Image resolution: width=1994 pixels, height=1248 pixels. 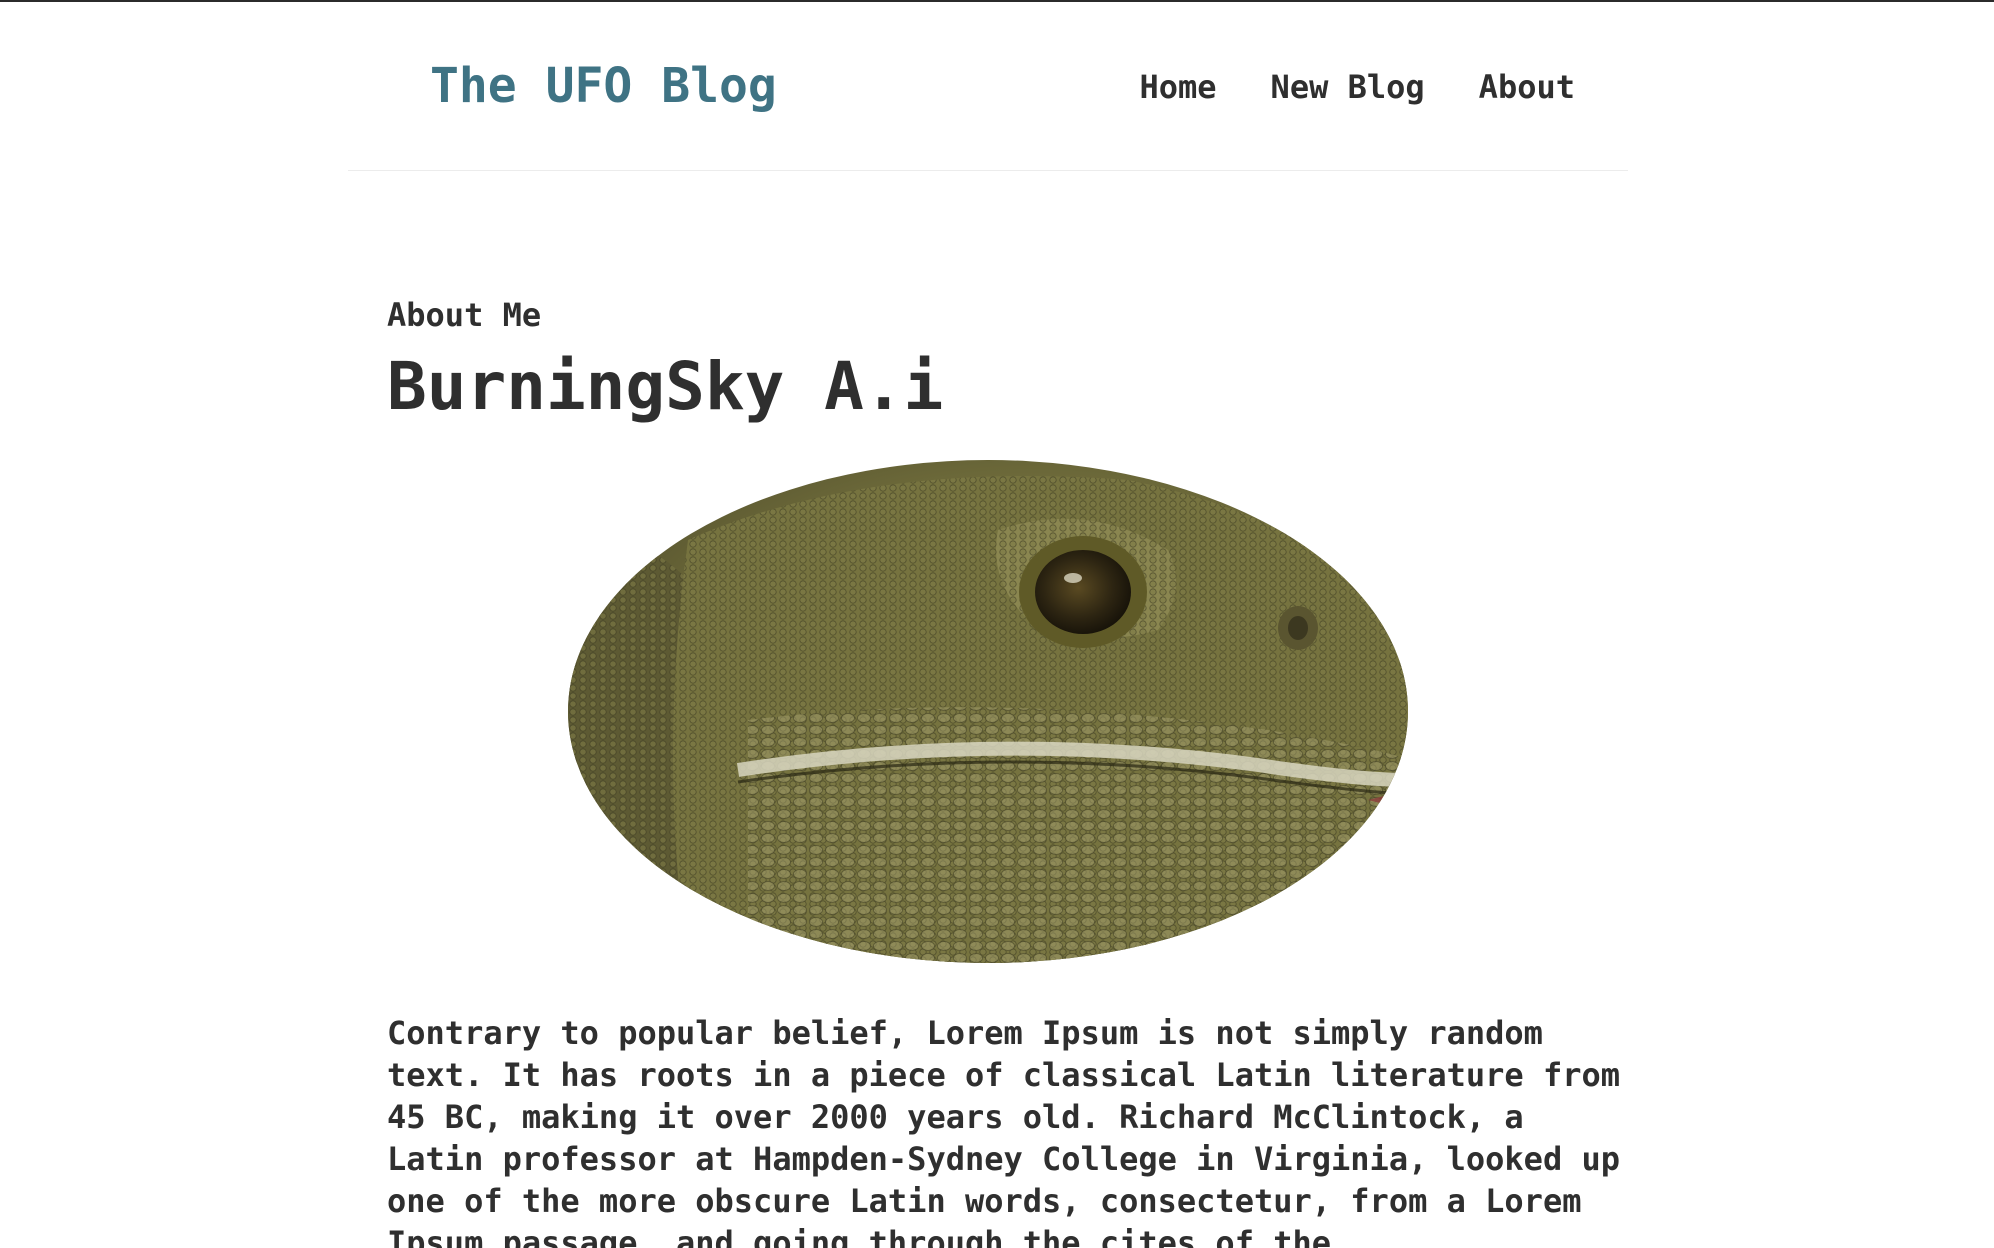 What do you see at coordinates (987, 362) in the screenshot?
I see `about-section: About Me BurningSky A.i` at bounding box center [987, 362].